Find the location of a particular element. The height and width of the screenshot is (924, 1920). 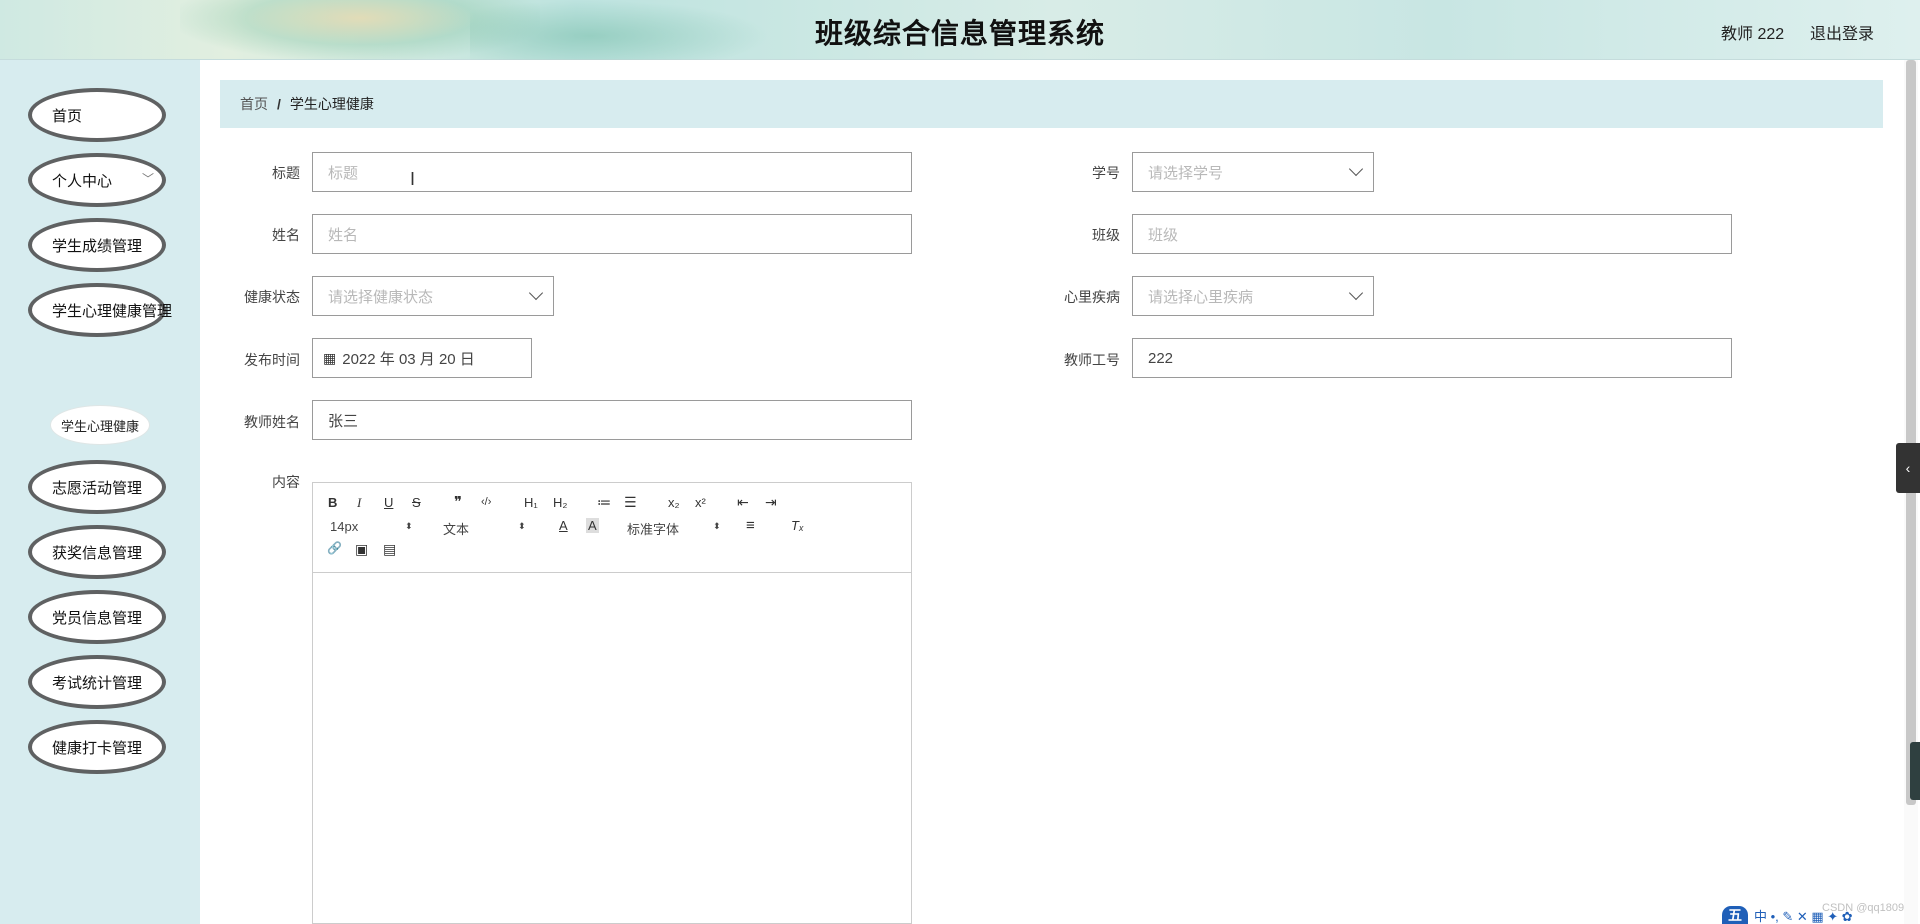

app-title: 班级综合信息管理系统 is located at coordinates (959, 33).